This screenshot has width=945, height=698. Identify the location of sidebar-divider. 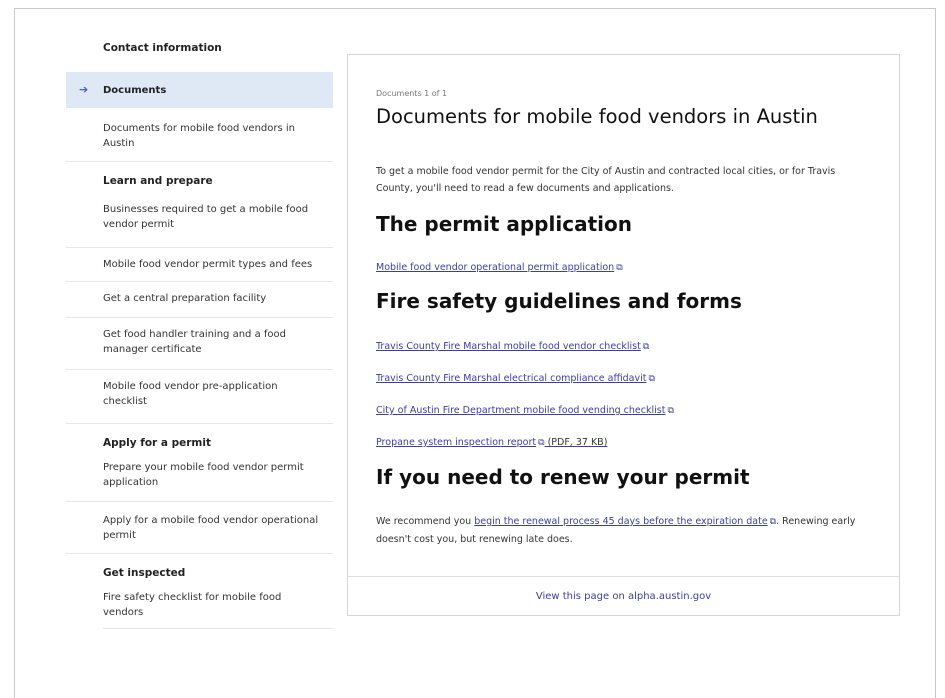
(218, 628).